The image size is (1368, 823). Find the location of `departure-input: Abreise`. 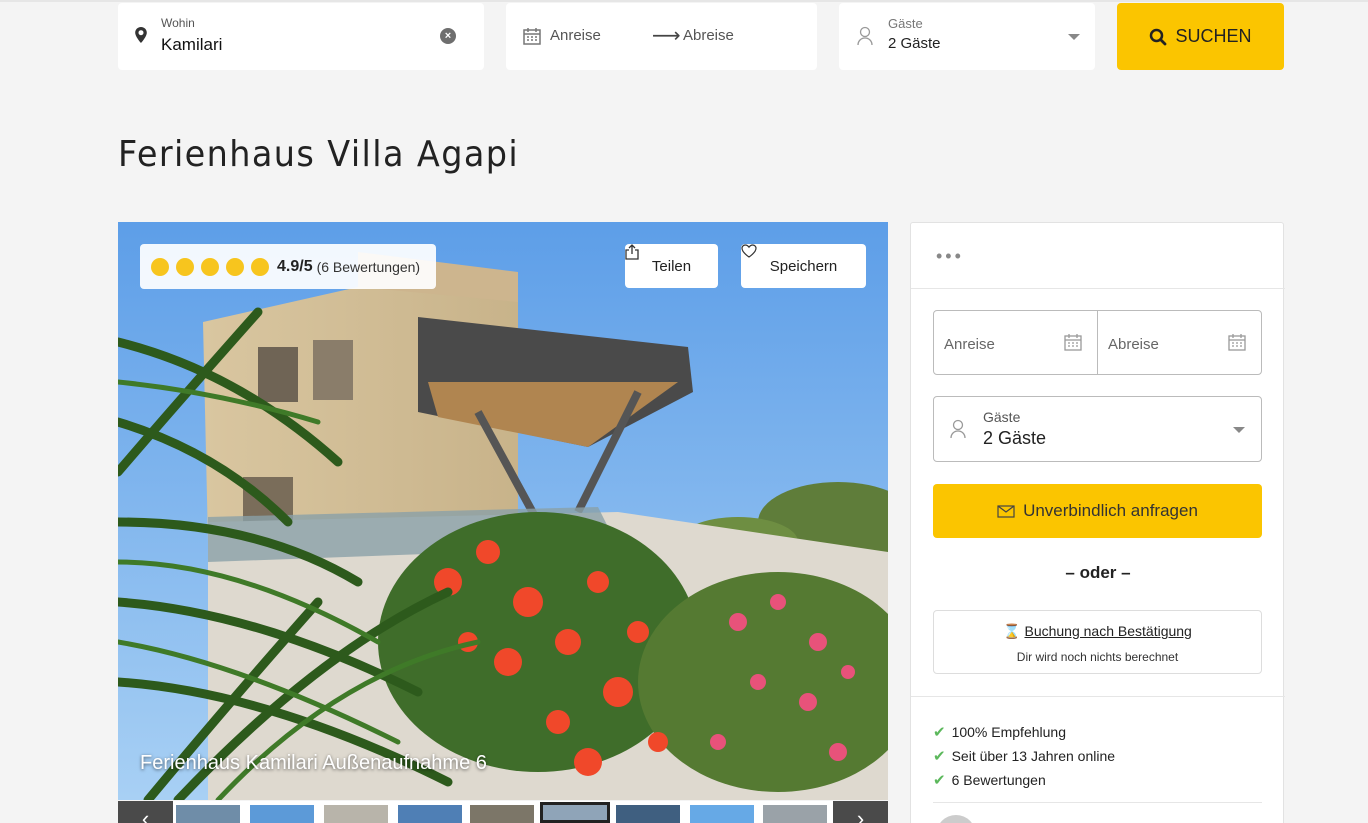

departure-input: Abreise is located at coordinates (708, 35).